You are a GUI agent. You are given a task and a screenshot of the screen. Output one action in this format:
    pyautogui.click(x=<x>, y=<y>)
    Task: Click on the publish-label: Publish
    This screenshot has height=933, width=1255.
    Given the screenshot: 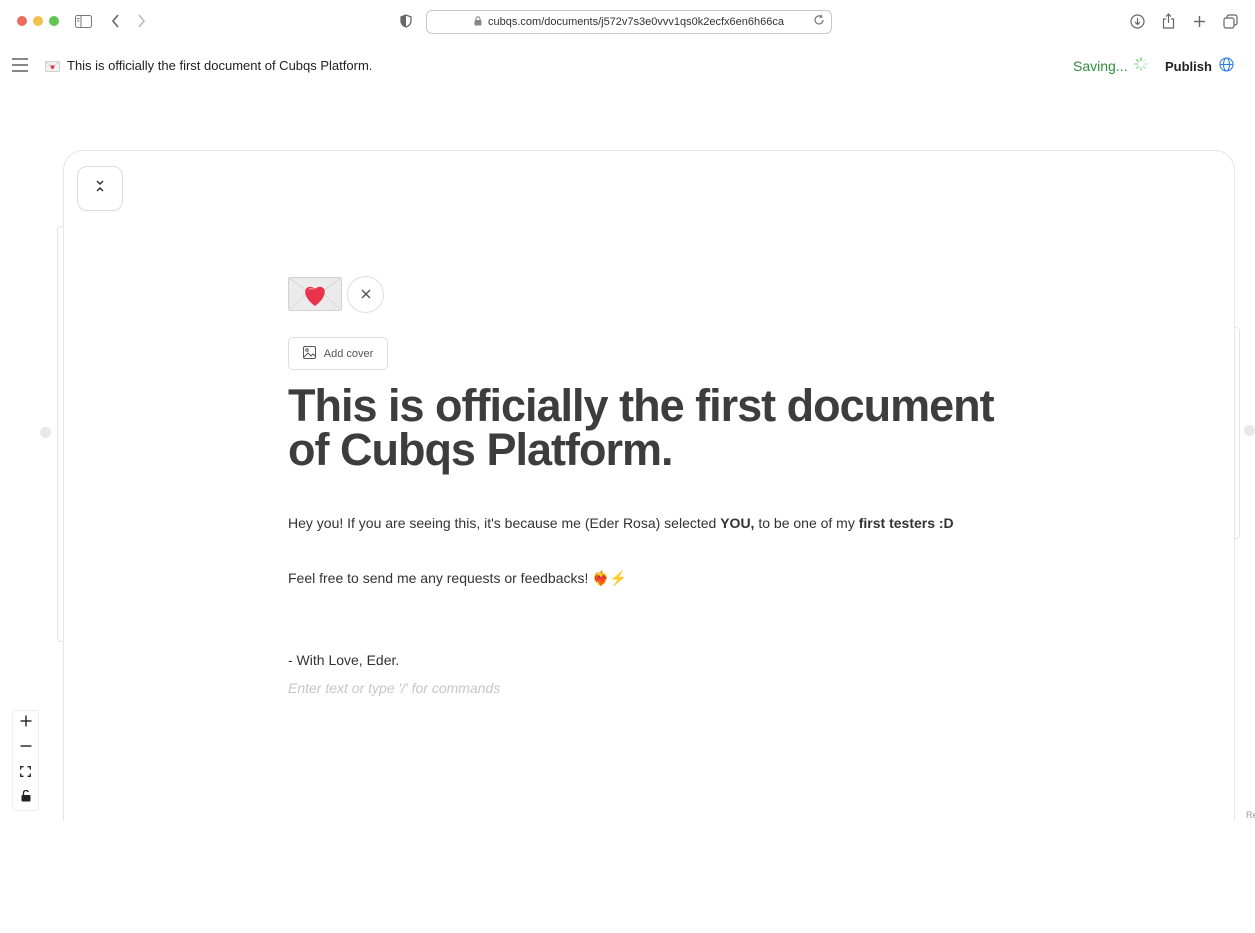 What is the action you would take?
    pyautogui.click(x=1188, y=66)
    